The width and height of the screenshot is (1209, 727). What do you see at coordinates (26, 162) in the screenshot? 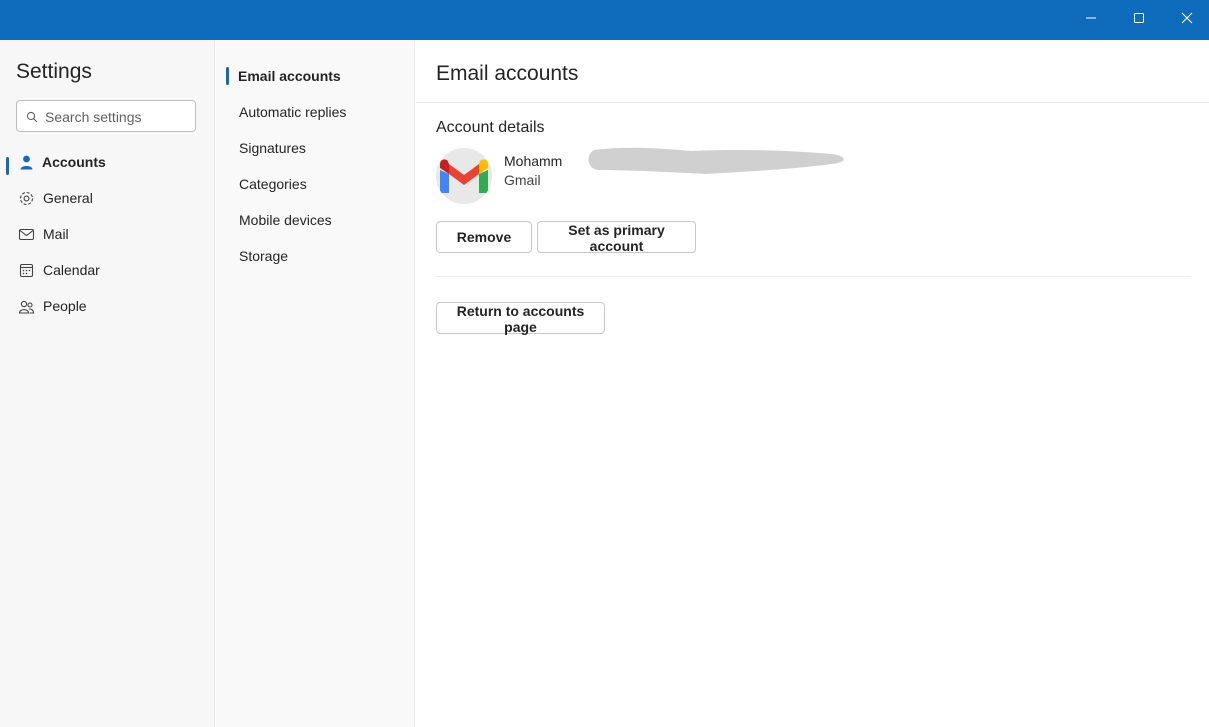
I see `person-icon` at bounding box center [26, 162].